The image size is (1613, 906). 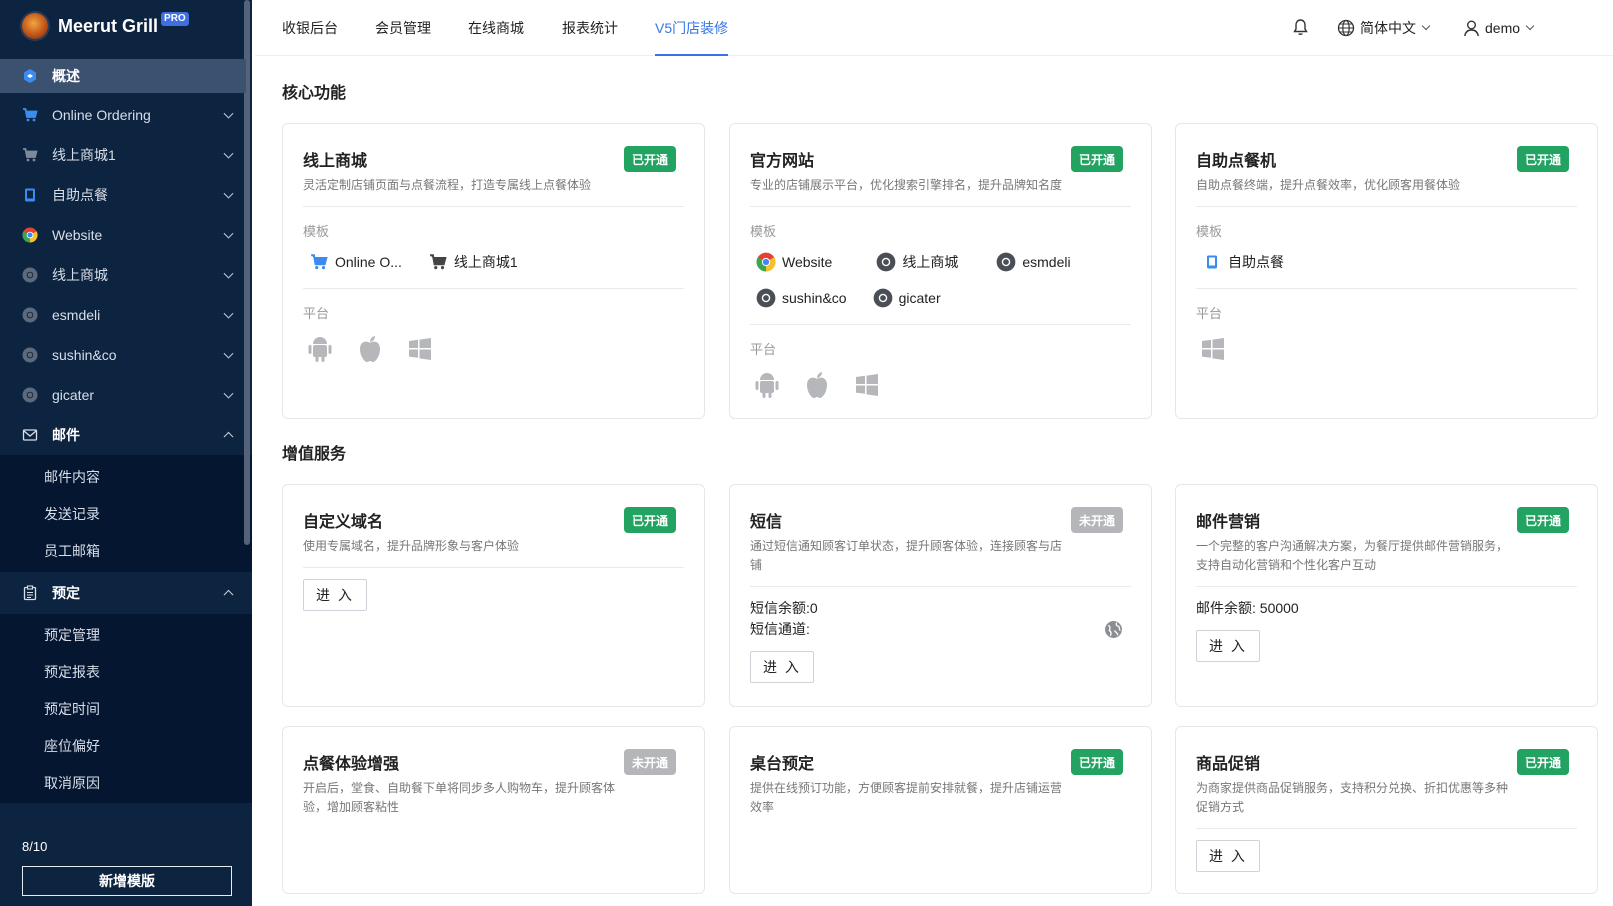 What do you see at coordinates (496, 28) in the screenshot?
I see `tab-online-mall: 在线商城` at bounding box center [496, 28].